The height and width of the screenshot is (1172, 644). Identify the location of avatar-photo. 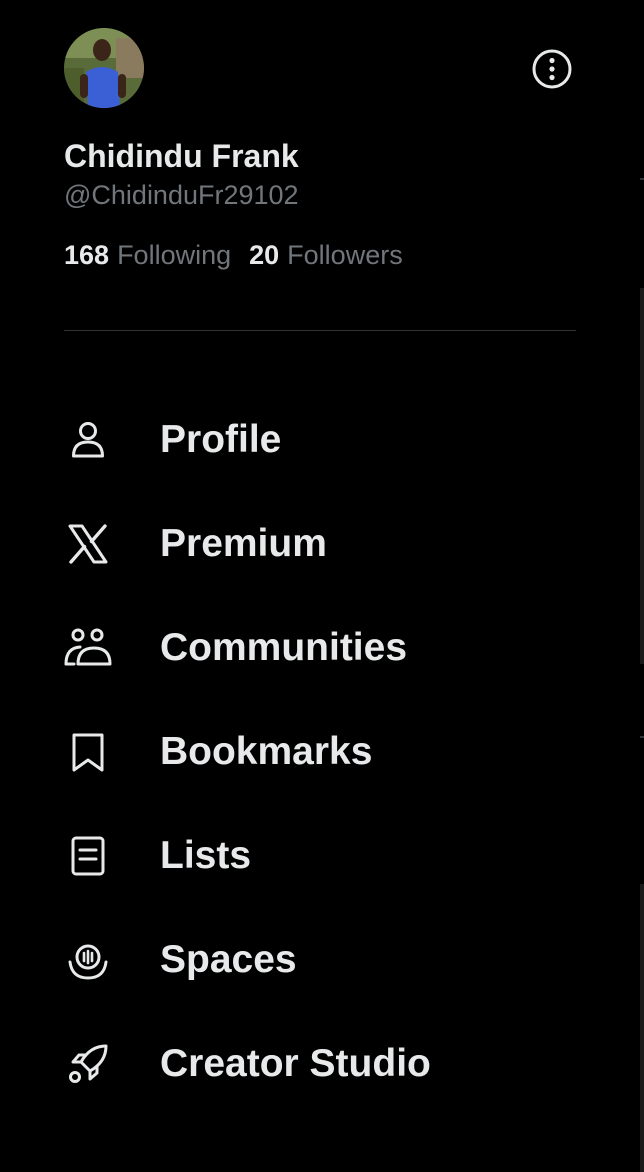
(104, 68).